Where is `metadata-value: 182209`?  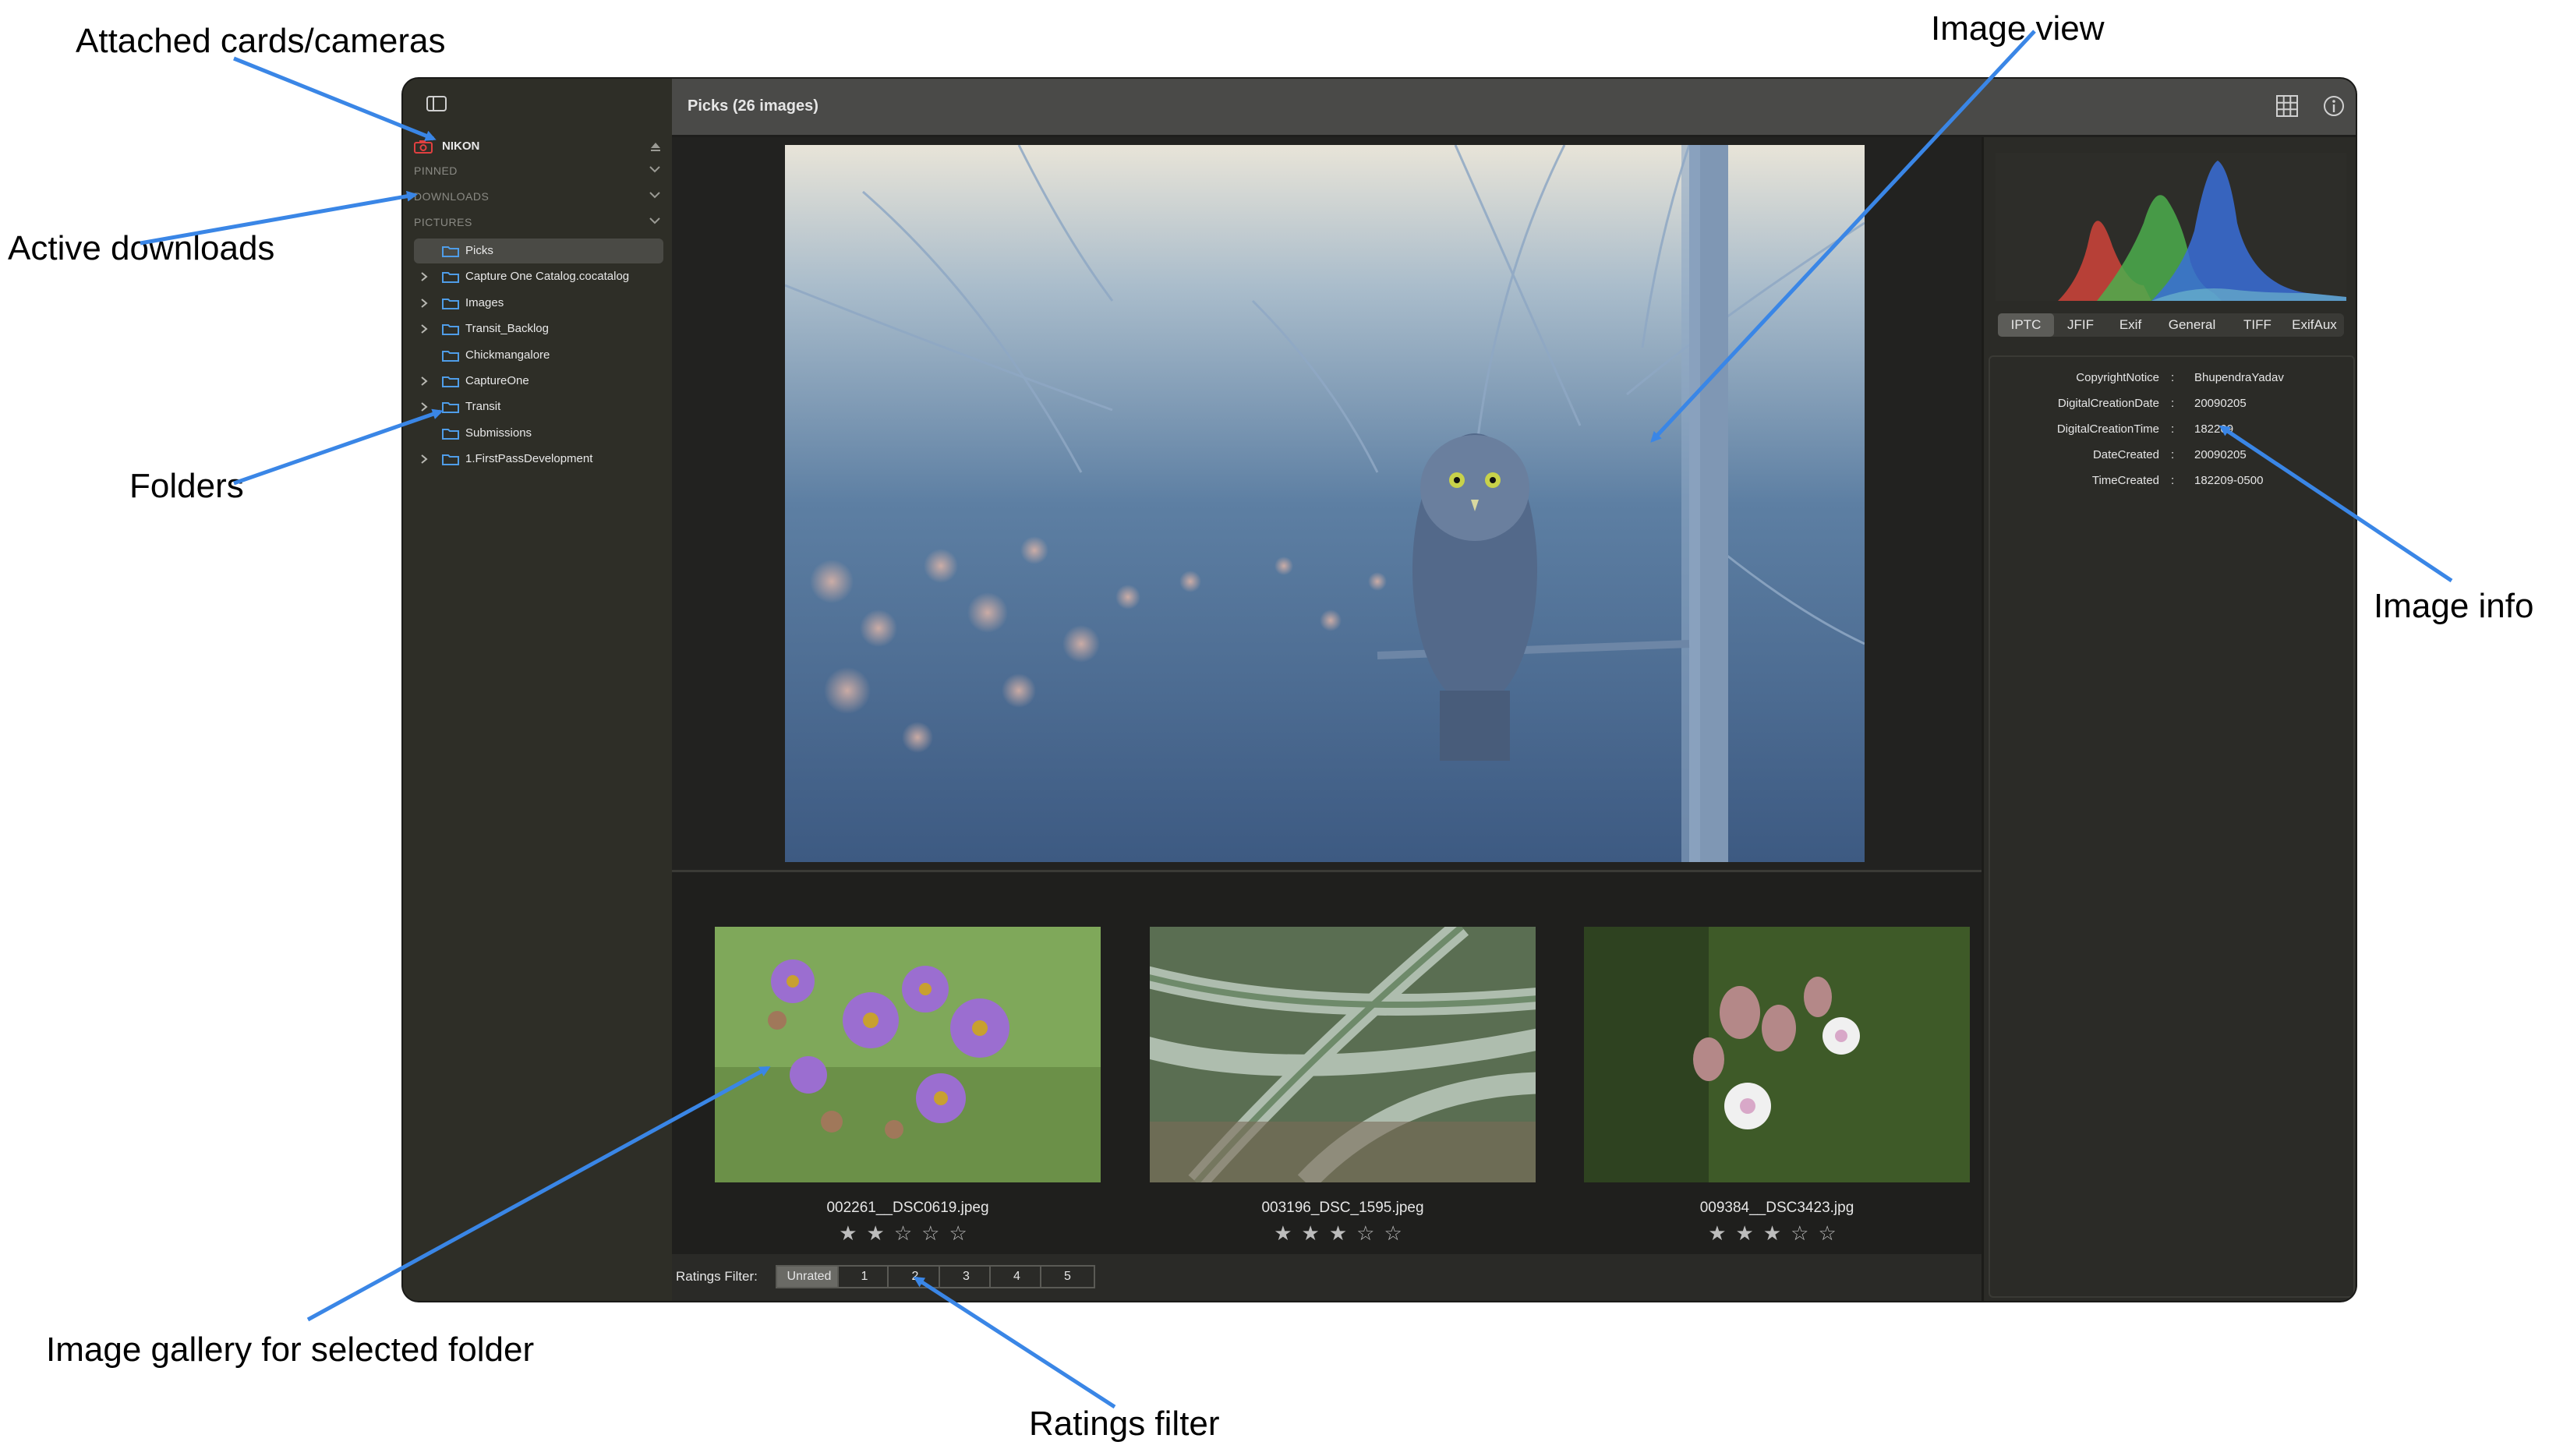 metadata-value: 182209 is located at coordinates (2214, 429).